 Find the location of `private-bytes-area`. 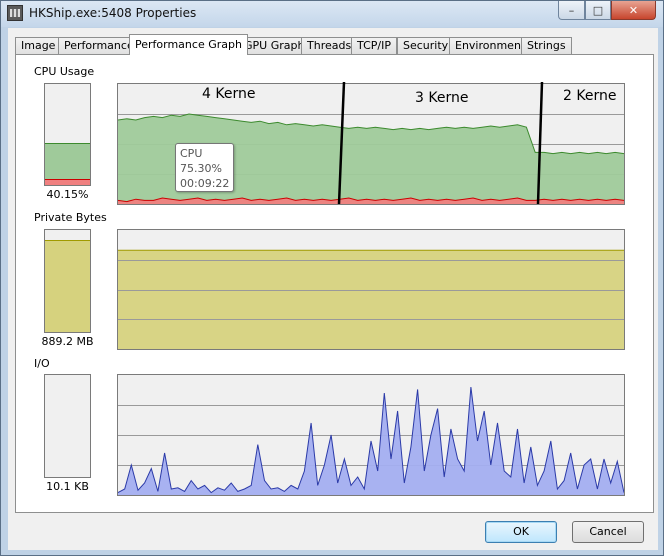

private-bytes-area is located at coordinates (371, 299).